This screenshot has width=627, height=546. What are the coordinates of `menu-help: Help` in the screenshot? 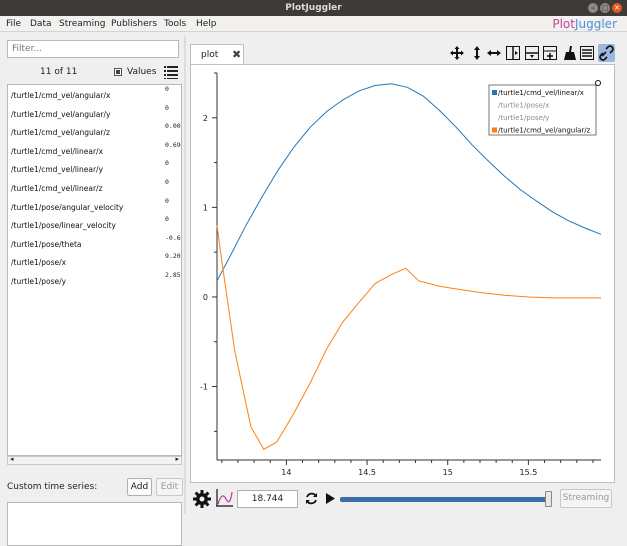 It's located at (206, 24).